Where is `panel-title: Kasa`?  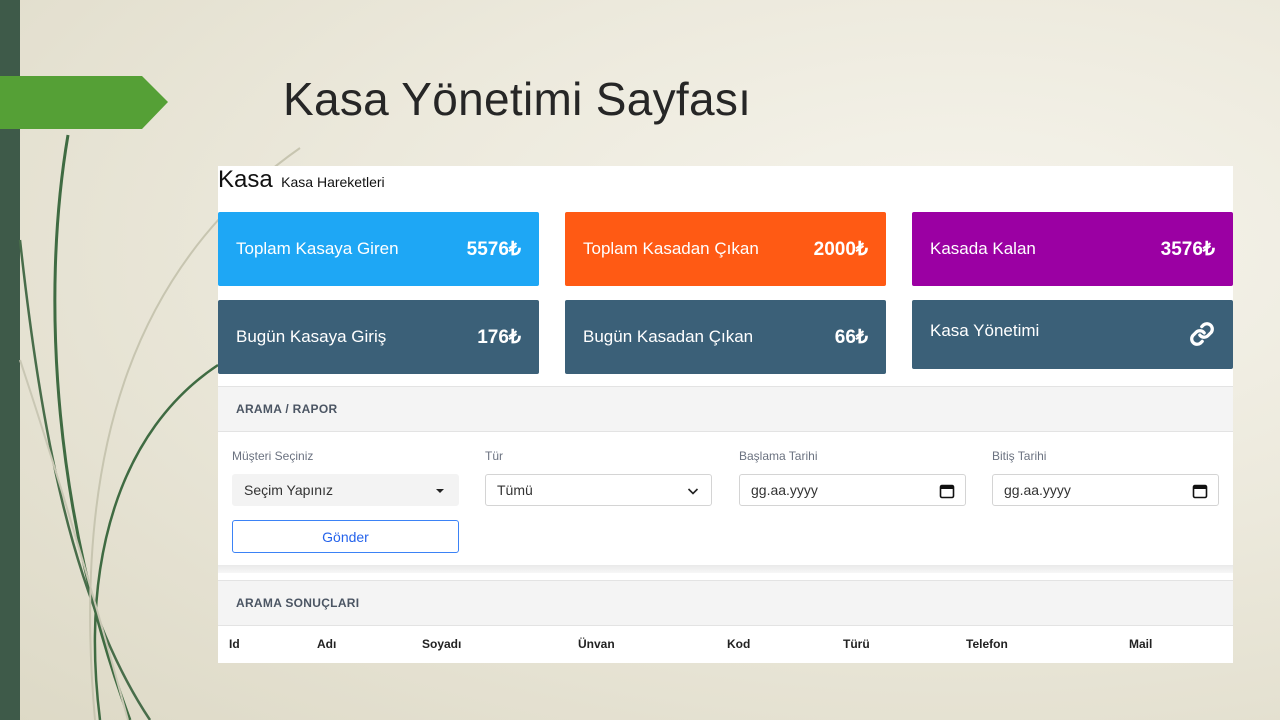 panel-title: Kasa is located at coordinates (245, 179).